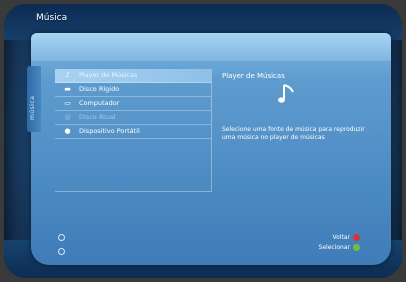 This screenshot has height=282, width=406. What do you see at coordinates (356, 247) in the screenshot?
I see `a-button-icon` at bounding box center [356, 247].